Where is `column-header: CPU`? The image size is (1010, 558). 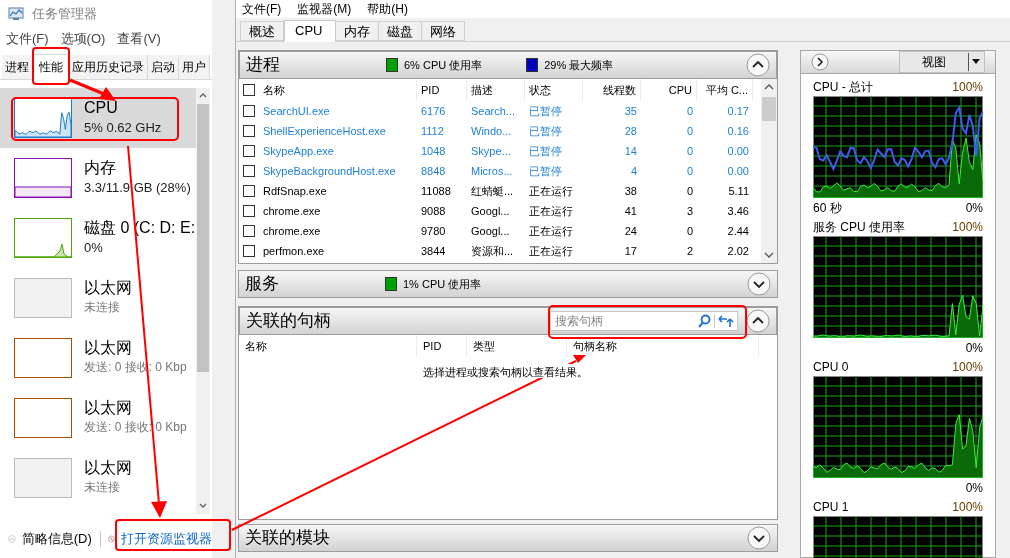
column-header: CPU is located at coordinates (680, 90).